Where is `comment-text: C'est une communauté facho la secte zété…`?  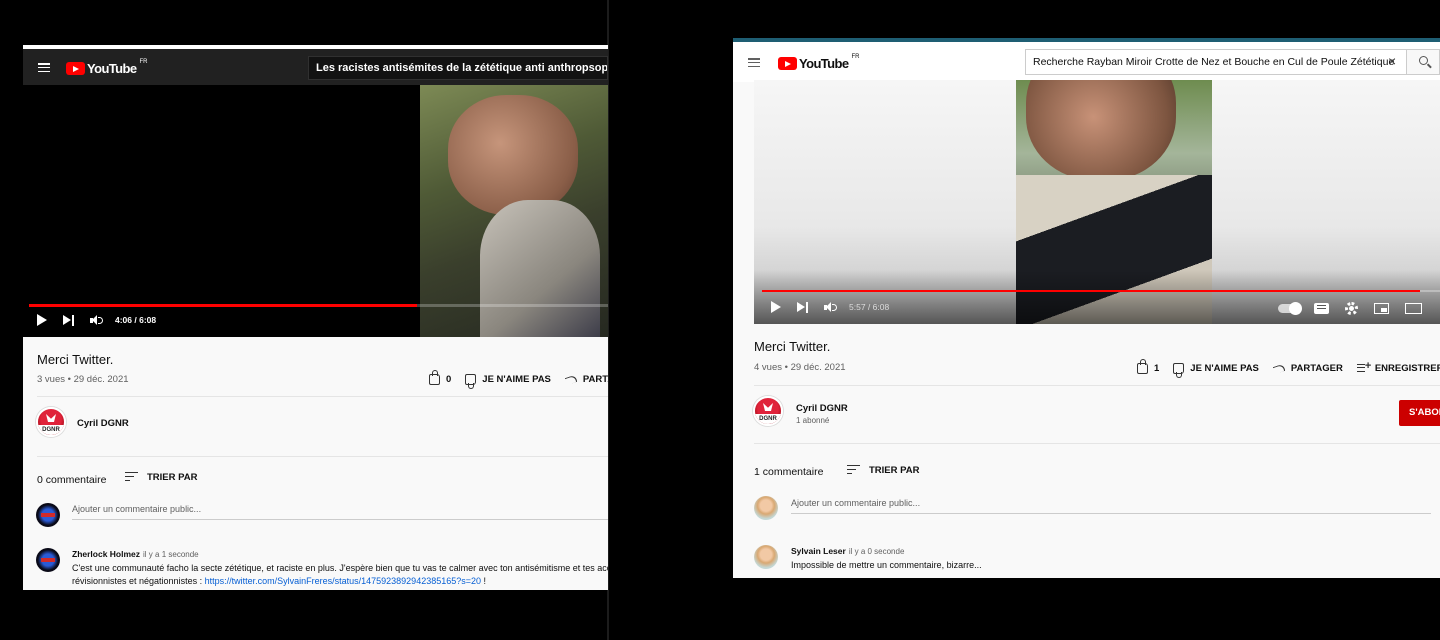 comment-text: C'est une communauté facho la secte zété… is located at coordinates (340, 575).